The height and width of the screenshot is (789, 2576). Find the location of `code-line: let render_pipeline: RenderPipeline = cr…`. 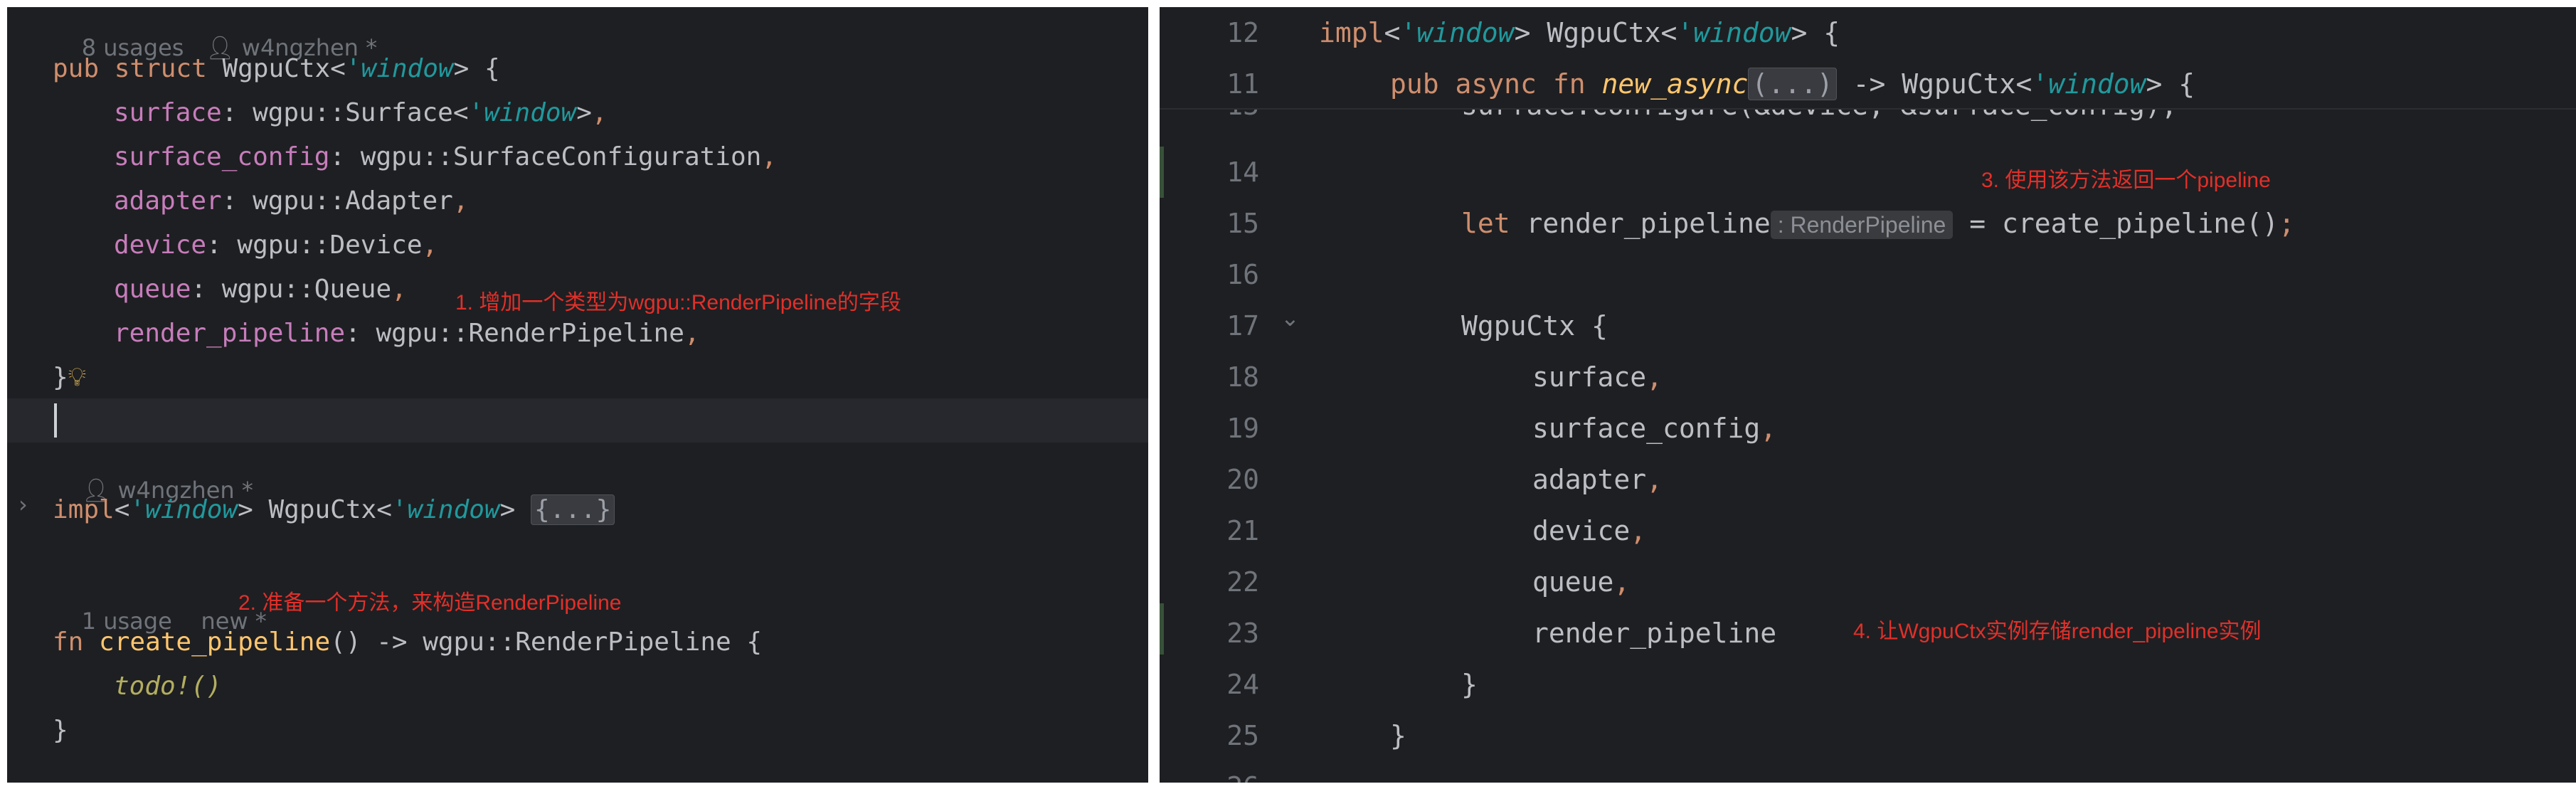

code-line: let render_pipeline: RenderPipeline = cr… is located at coordinates (1878, 223).